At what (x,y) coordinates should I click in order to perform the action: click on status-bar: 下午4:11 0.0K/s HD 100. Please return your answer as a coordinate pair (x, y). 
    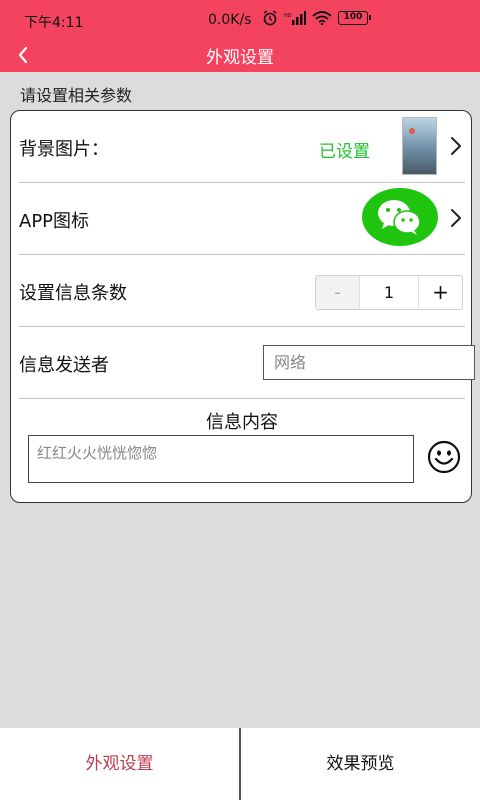
    Looking at the image, I should click on (240, 19).